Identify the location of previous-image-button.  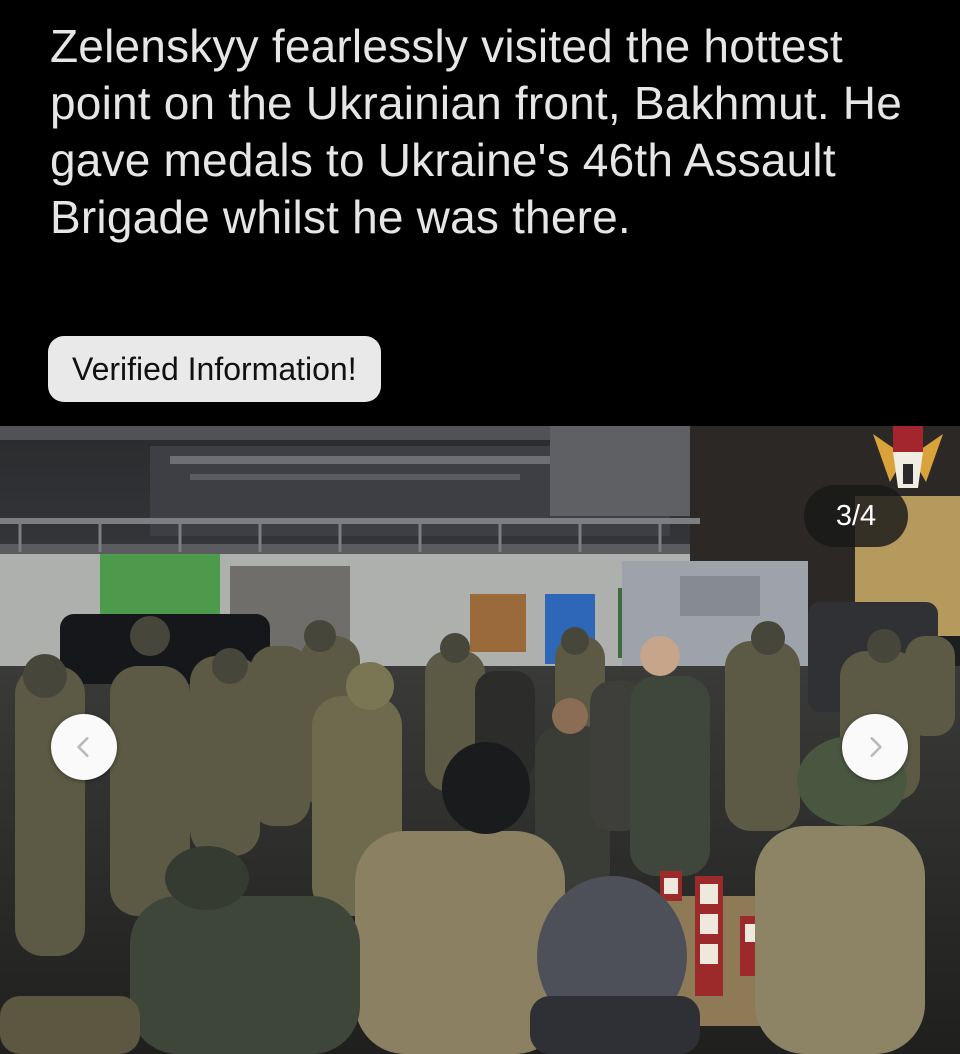
(84, 747).